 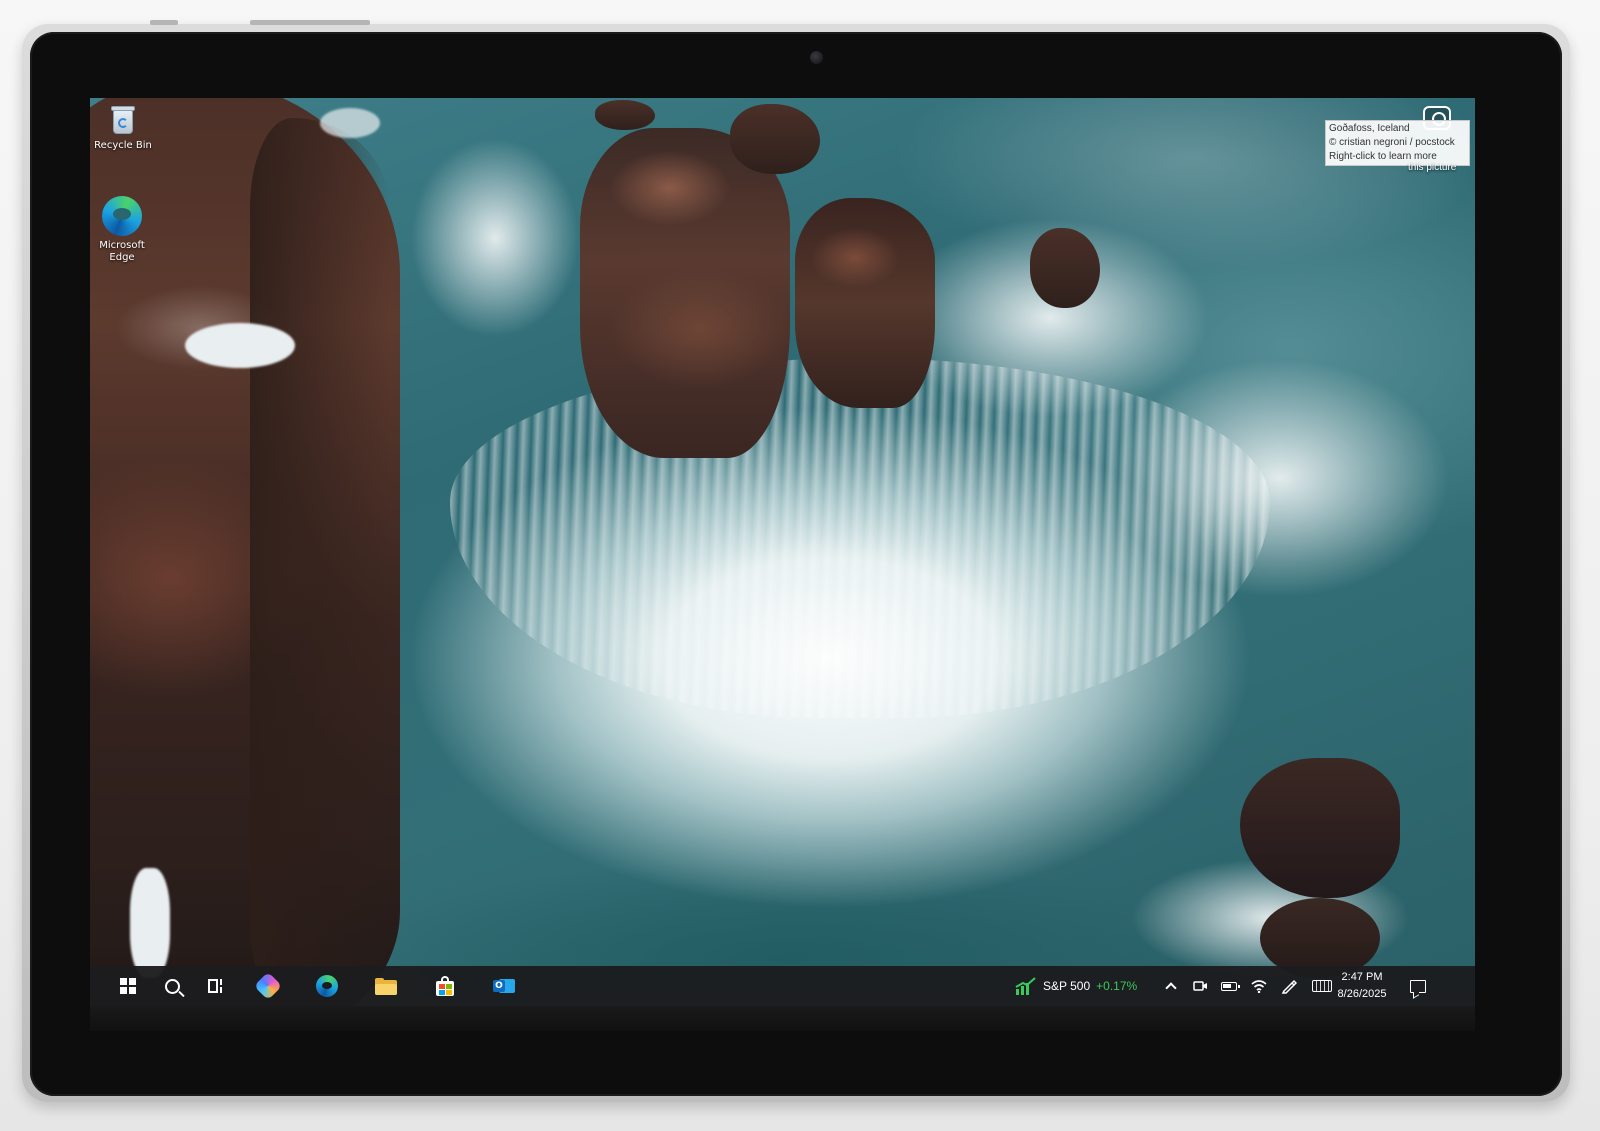 I want to click on store-button, so click(x=445, y=986).